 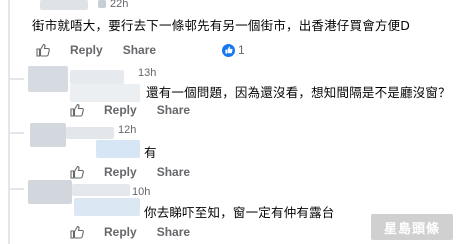 I want to click on watermark-logo: 星島頭條, so click(x=412, y=227).